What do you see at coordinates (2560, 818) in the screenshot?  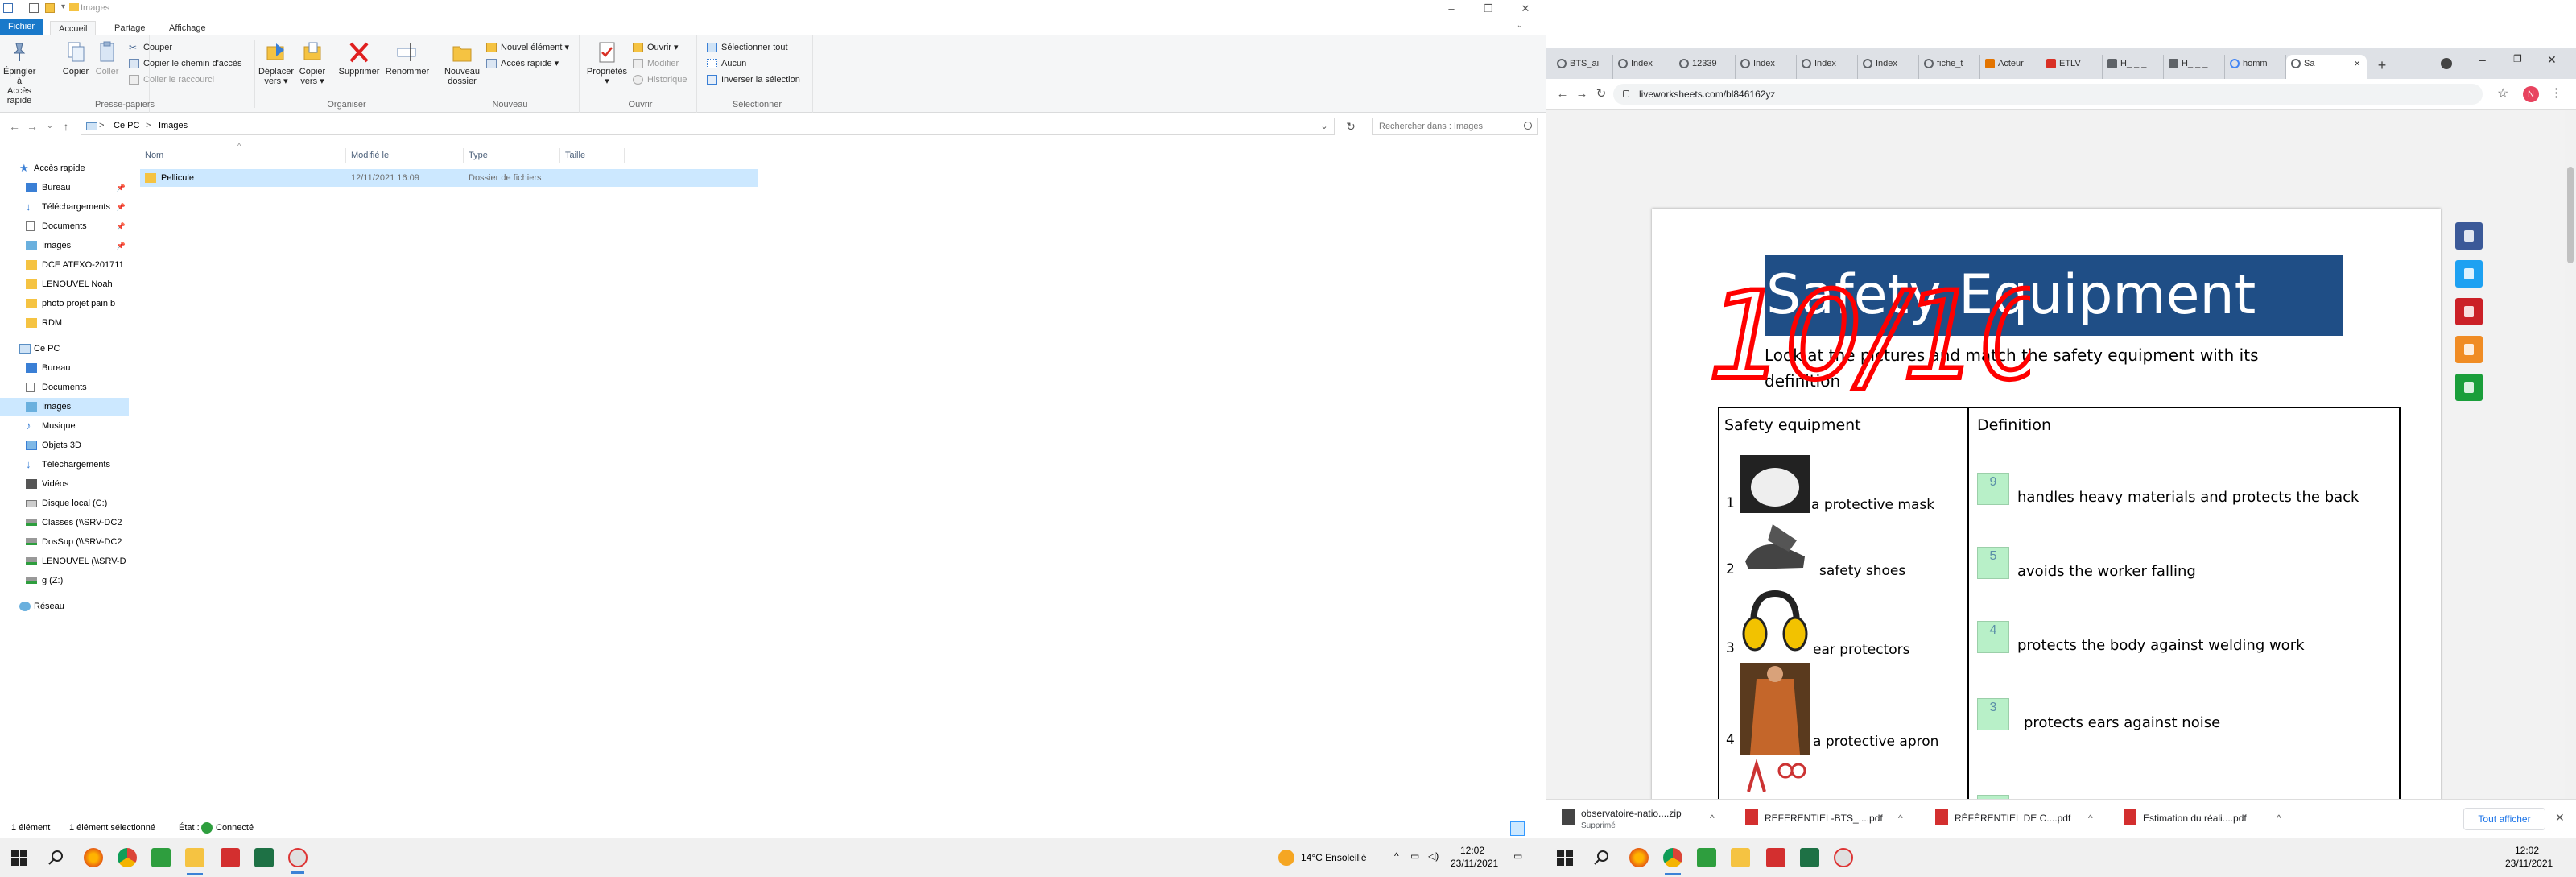 I see `close-downloads-icon: ✕` at bounding box center [2560, 818].